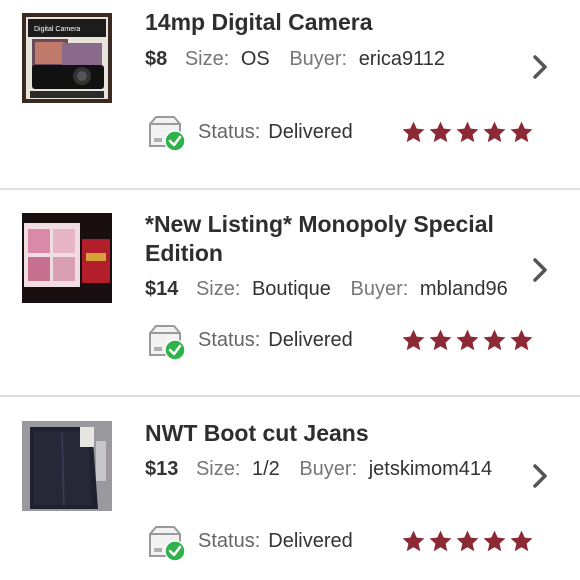 The height and width of the screenshot is (580, 580). I want to click on thumb-caption: Digital Camera, so click(57, 29).